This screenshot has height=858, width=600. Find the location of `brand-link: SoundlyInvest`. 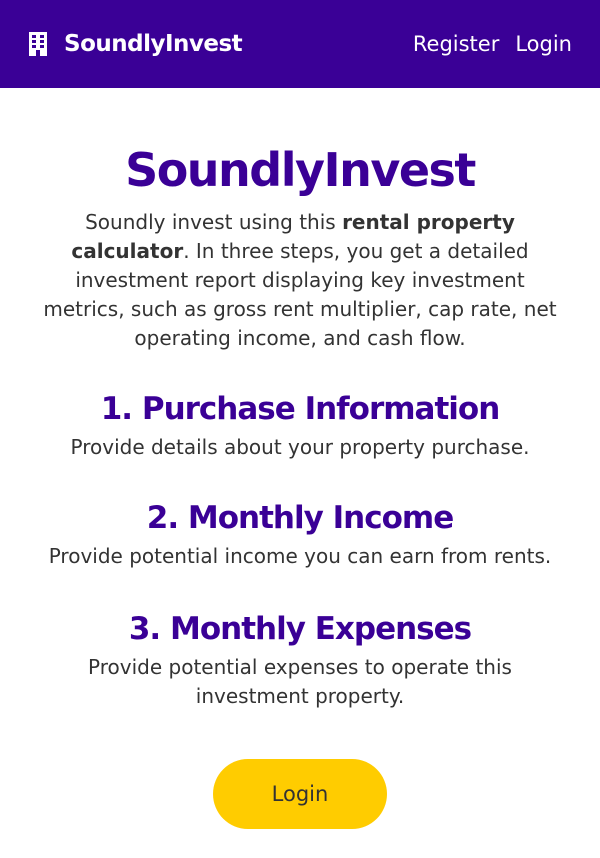

brand-link: SoundlyInvest is located at coordinates (135, 44).